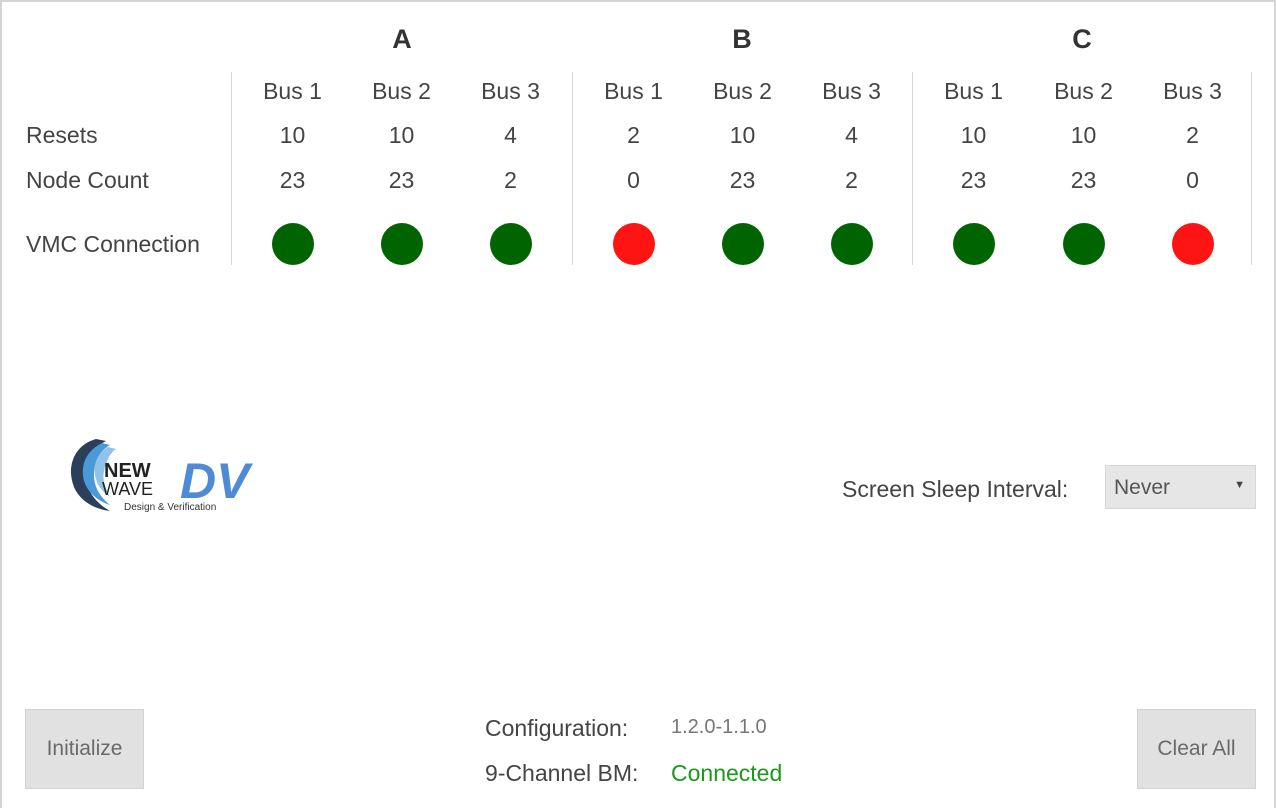 The height and width of the screenshot is (810, 1276). What do you see at coordinates (62, 135) in the screenshot?
I see `row-label-resets: Resets` at bounding box center [62, 135].